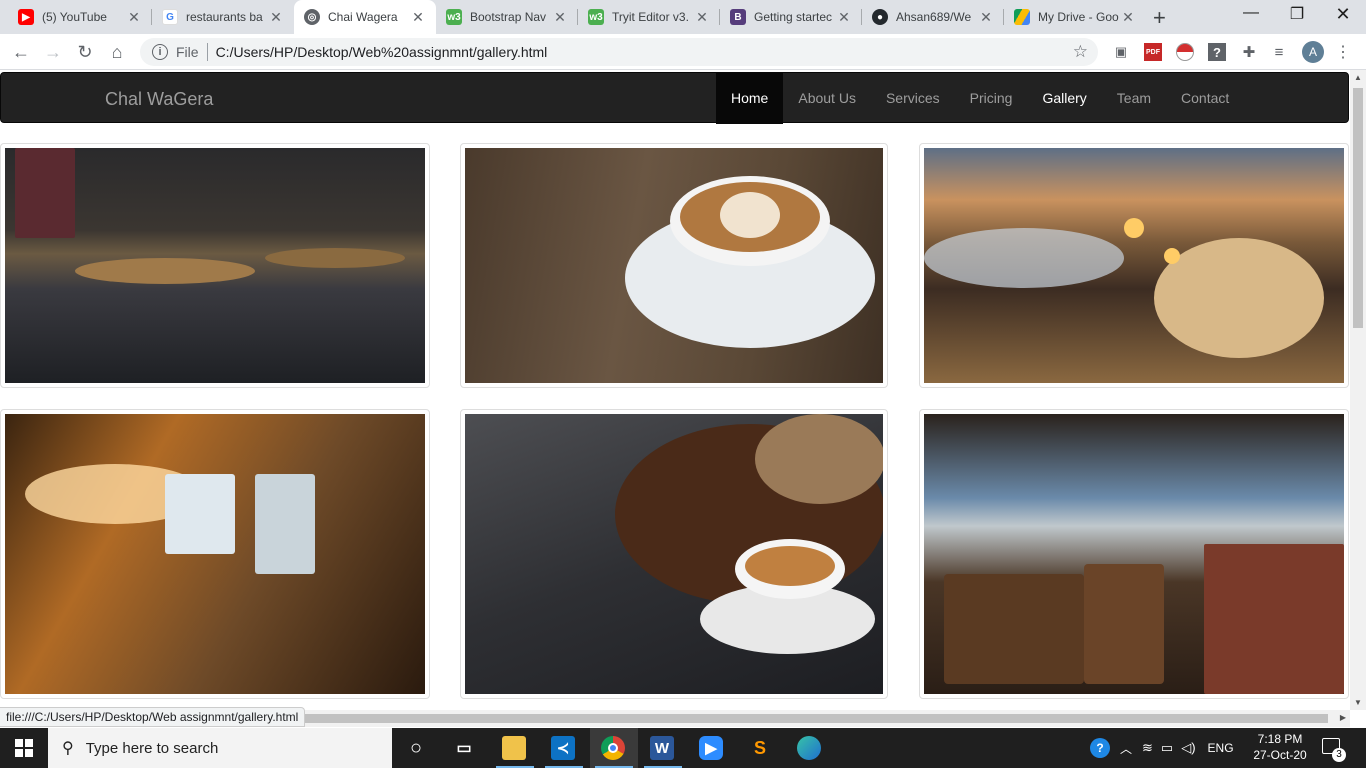  Describe the element at coordinates (1147, 748) in the screenshot. I see `wifi-icon: ≋` at that location.